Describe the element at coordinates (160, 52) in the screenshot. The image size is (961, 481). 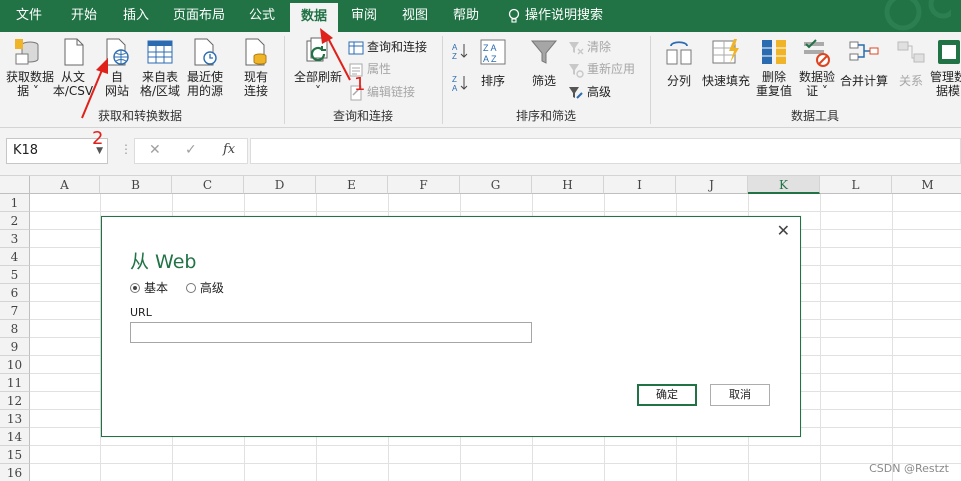
I see `table-icon` at that location.